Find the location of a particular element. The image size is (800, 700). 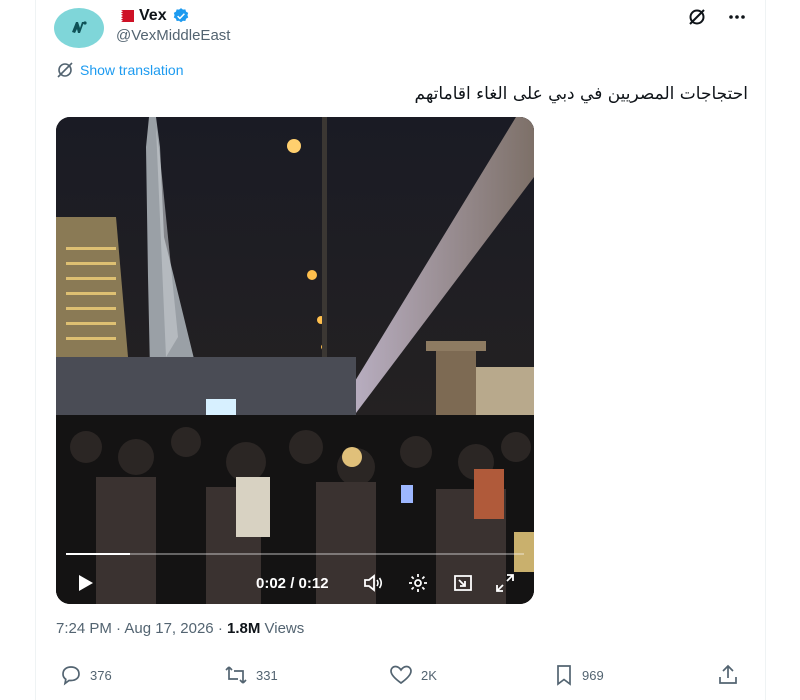

show-translation-link: Show translation is located at coordinates (120, 70).